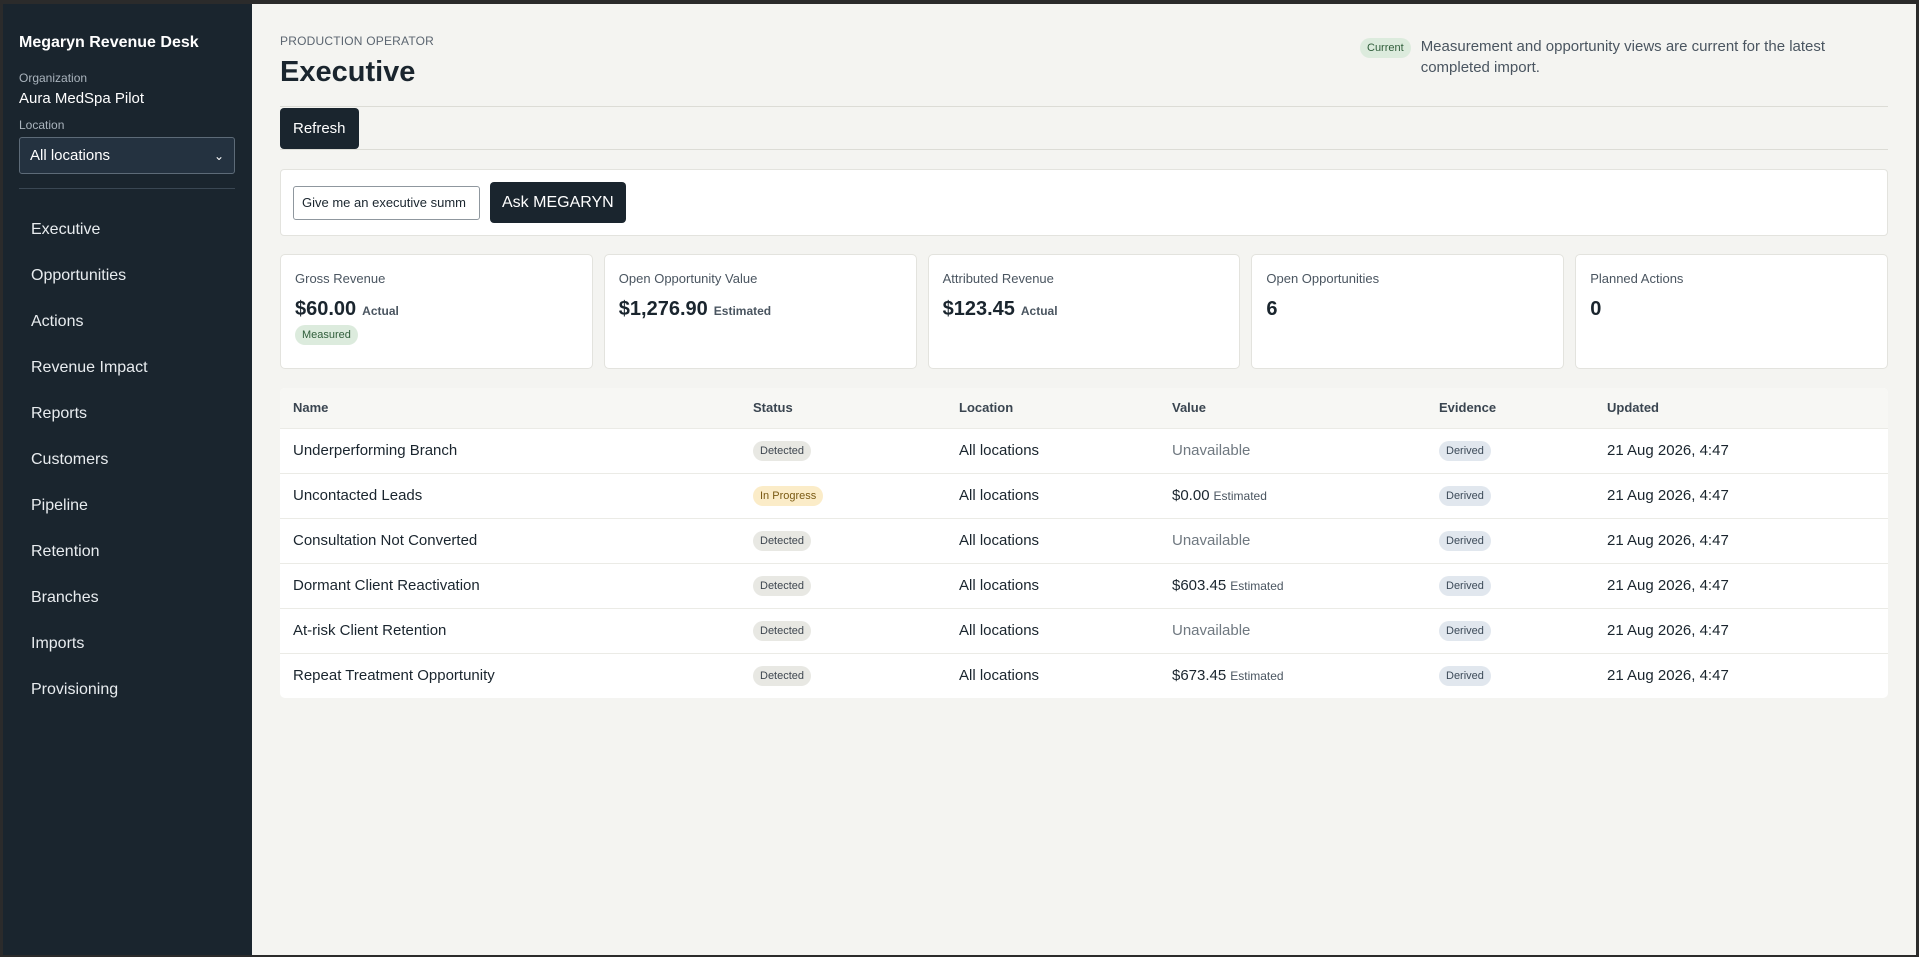  Describe the element at coordinates (978, 309) in the screenshot. I see `kpi-value: $123.45` at that location.